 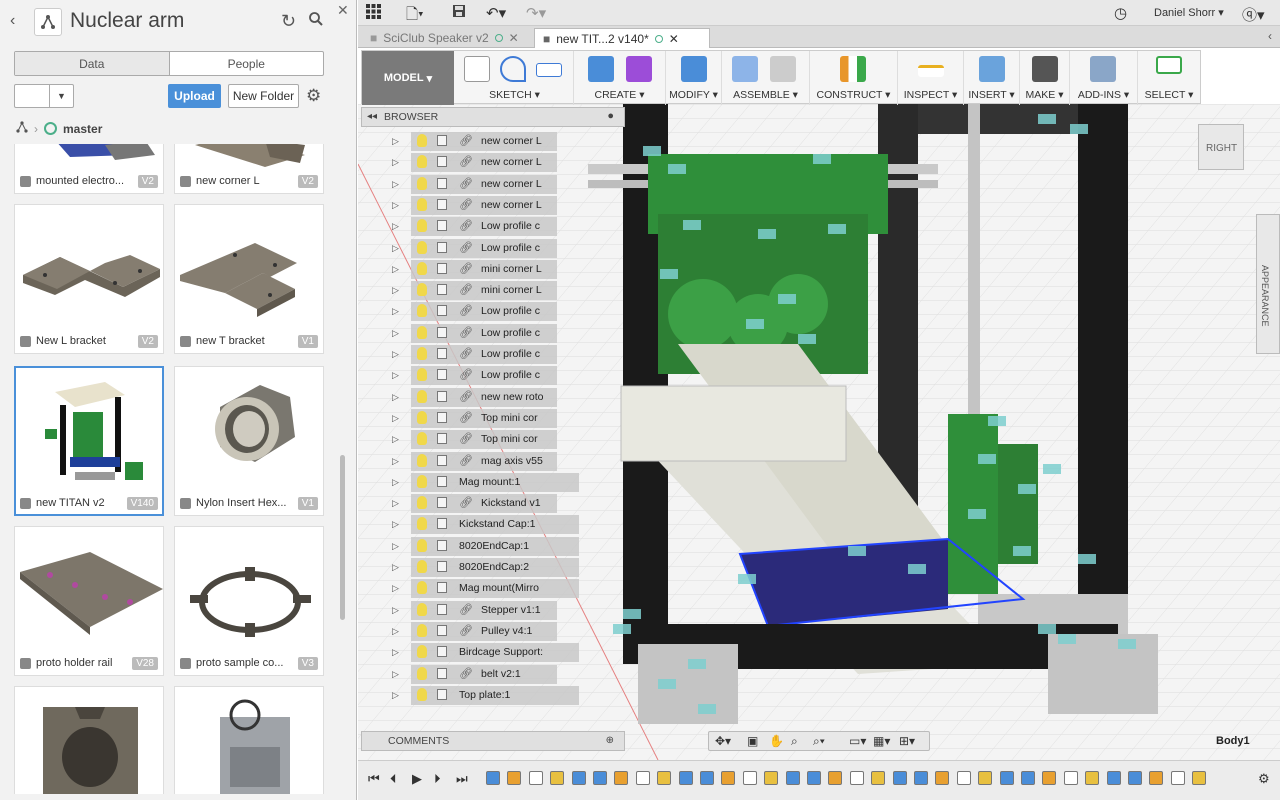 I want to click on undo-icon: ↶▾, so click(x=496, y=13).